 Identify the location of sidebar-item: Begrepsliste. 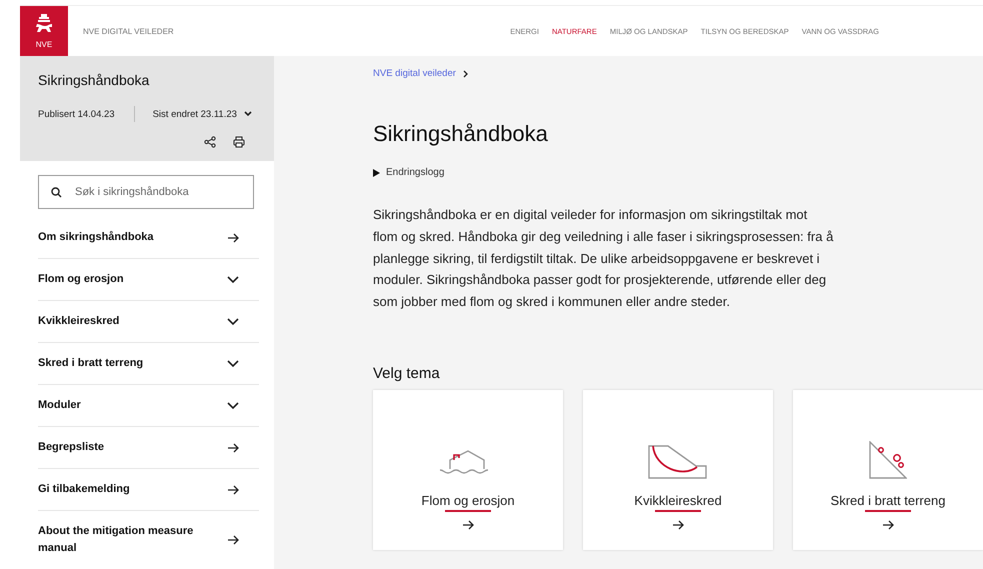
(148, 448).